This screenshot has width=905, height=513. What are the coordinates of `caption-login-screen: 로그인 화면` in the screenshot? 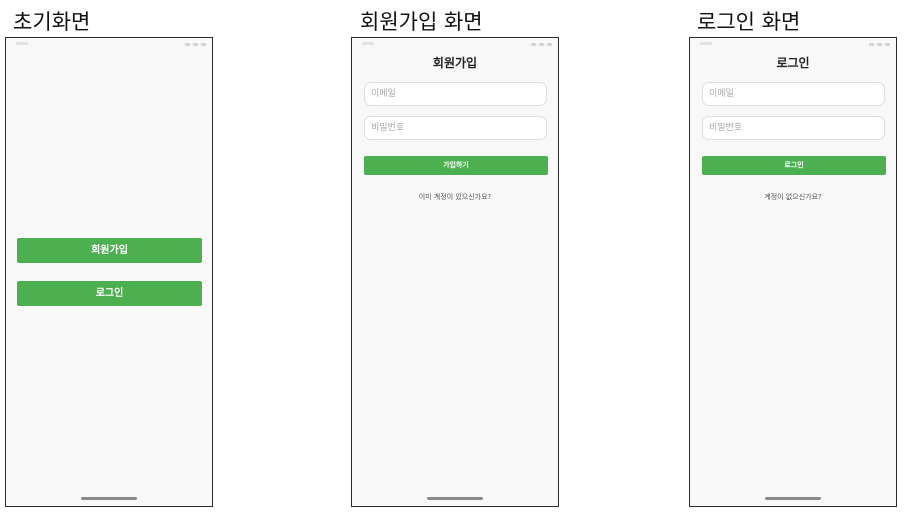 It's located at (749, 22).